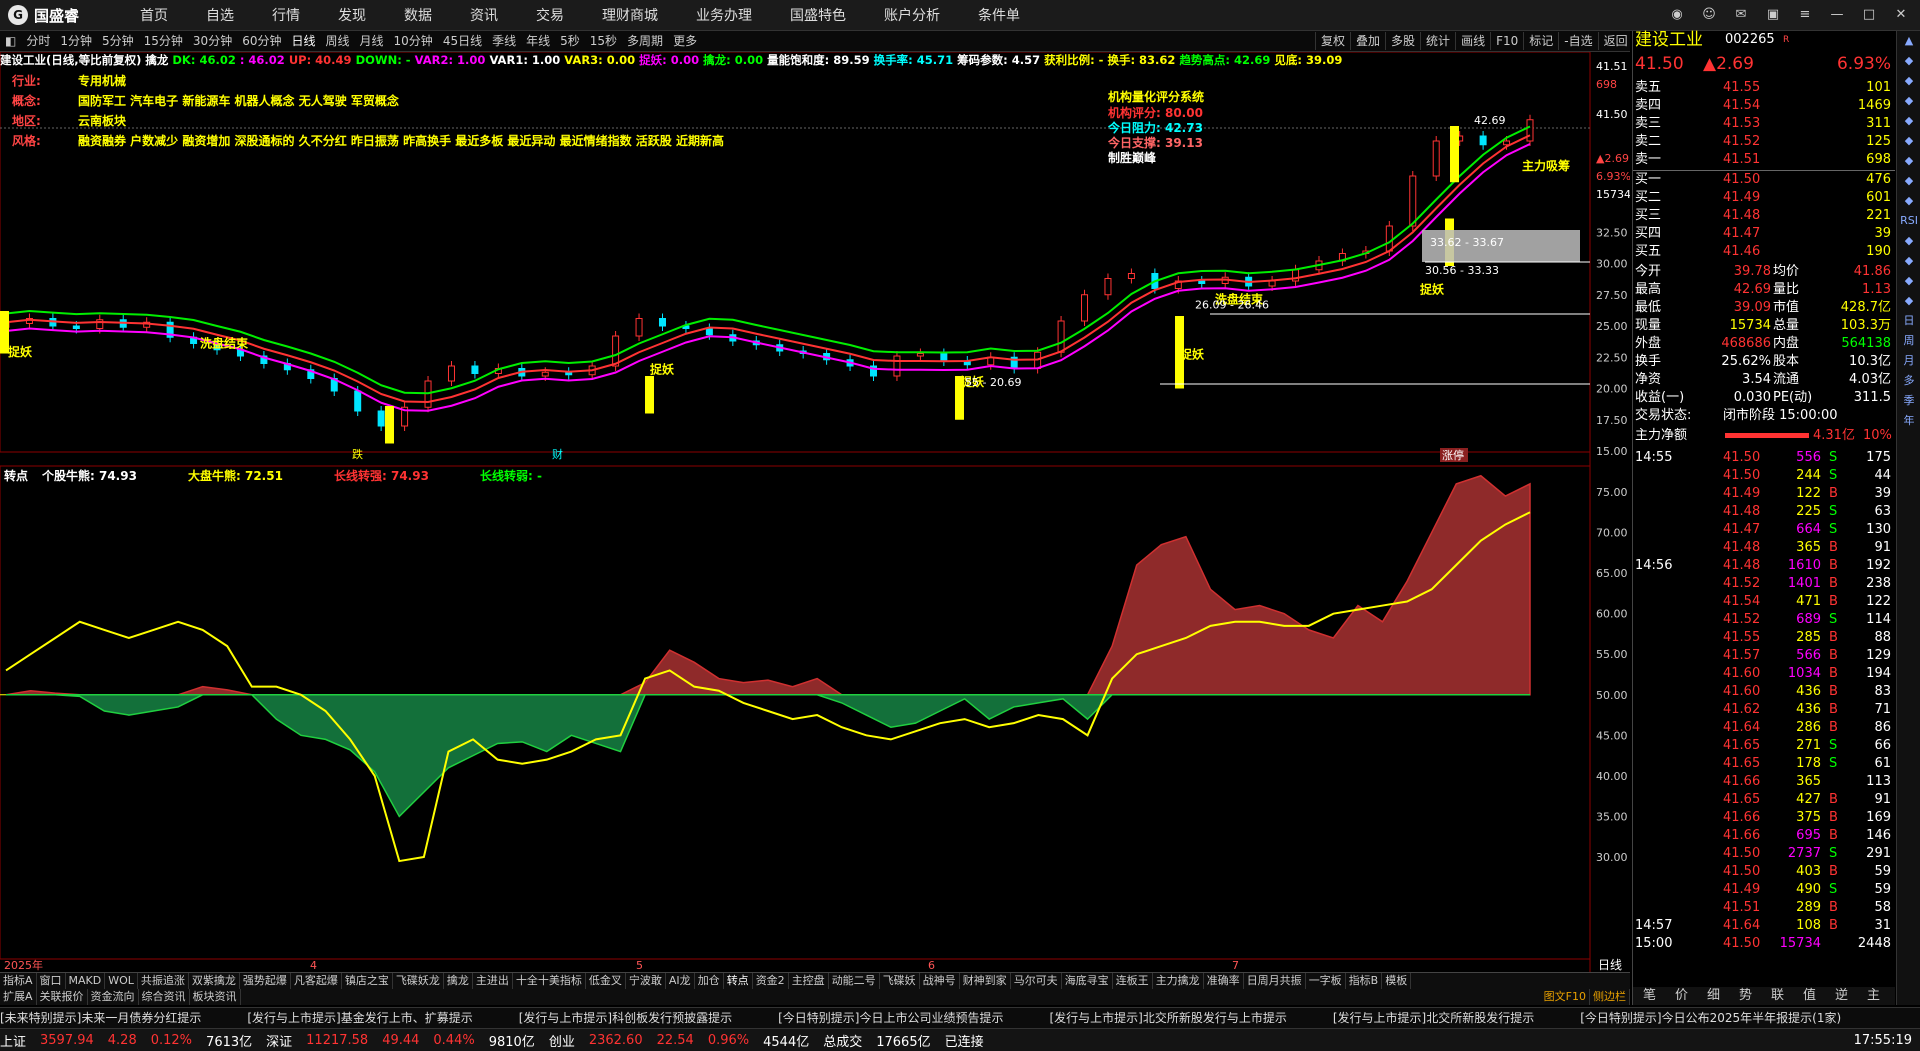  Describe the element at coordinates (504, 41) in the screenshot. I see `period-tab: 季线` at that location.